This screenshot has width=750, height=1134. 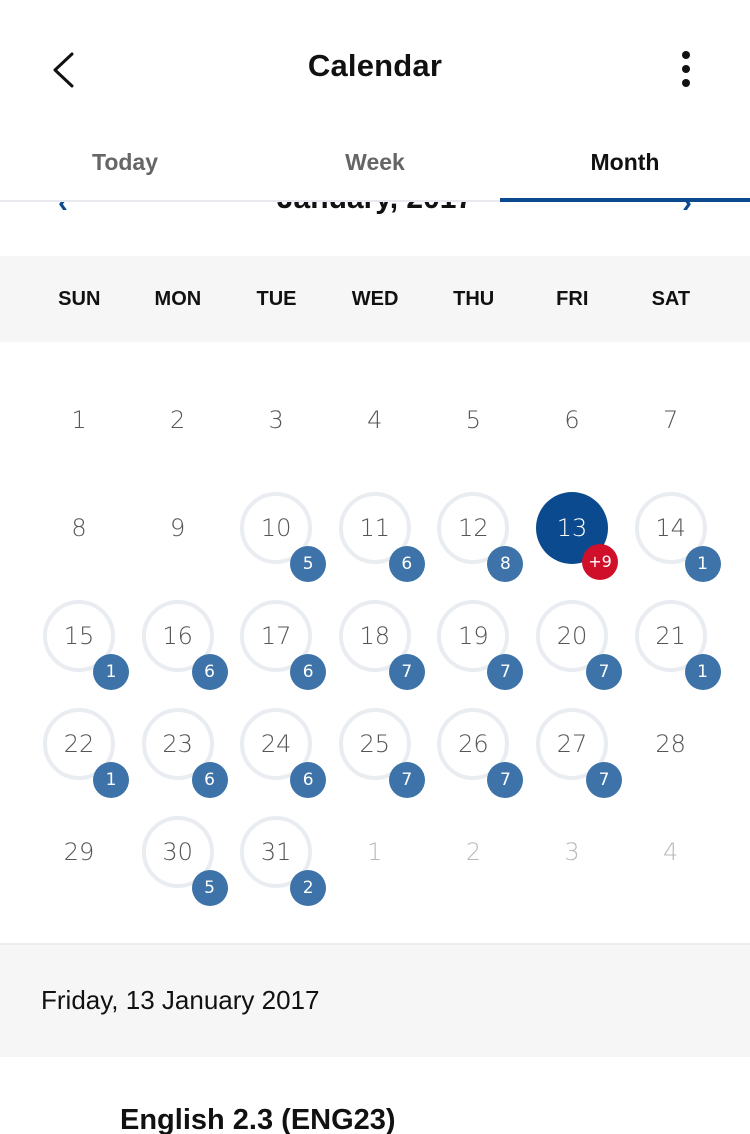 I want to click on day-cell: 31 2, so click(x=283, y=861).